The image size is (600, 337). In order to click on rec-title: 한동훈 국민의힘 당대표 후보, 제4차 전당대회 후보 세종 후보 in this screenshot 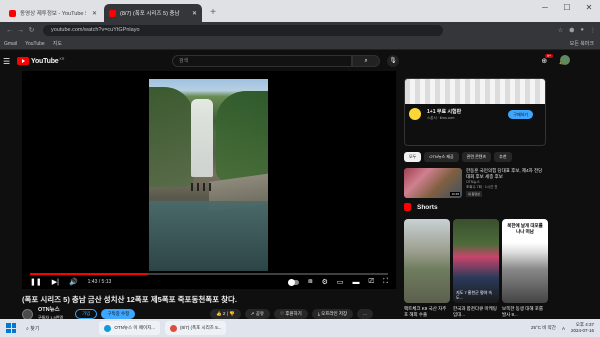, I will do `click(506, 174)`.